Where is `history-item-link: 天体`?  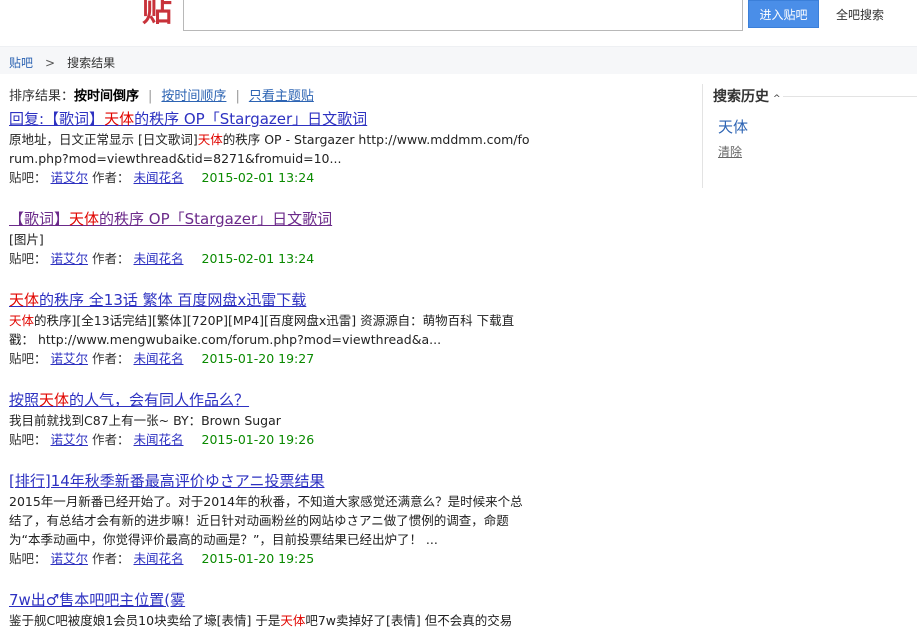 history-item-link: 天体 is located at coordinates (733, 126).